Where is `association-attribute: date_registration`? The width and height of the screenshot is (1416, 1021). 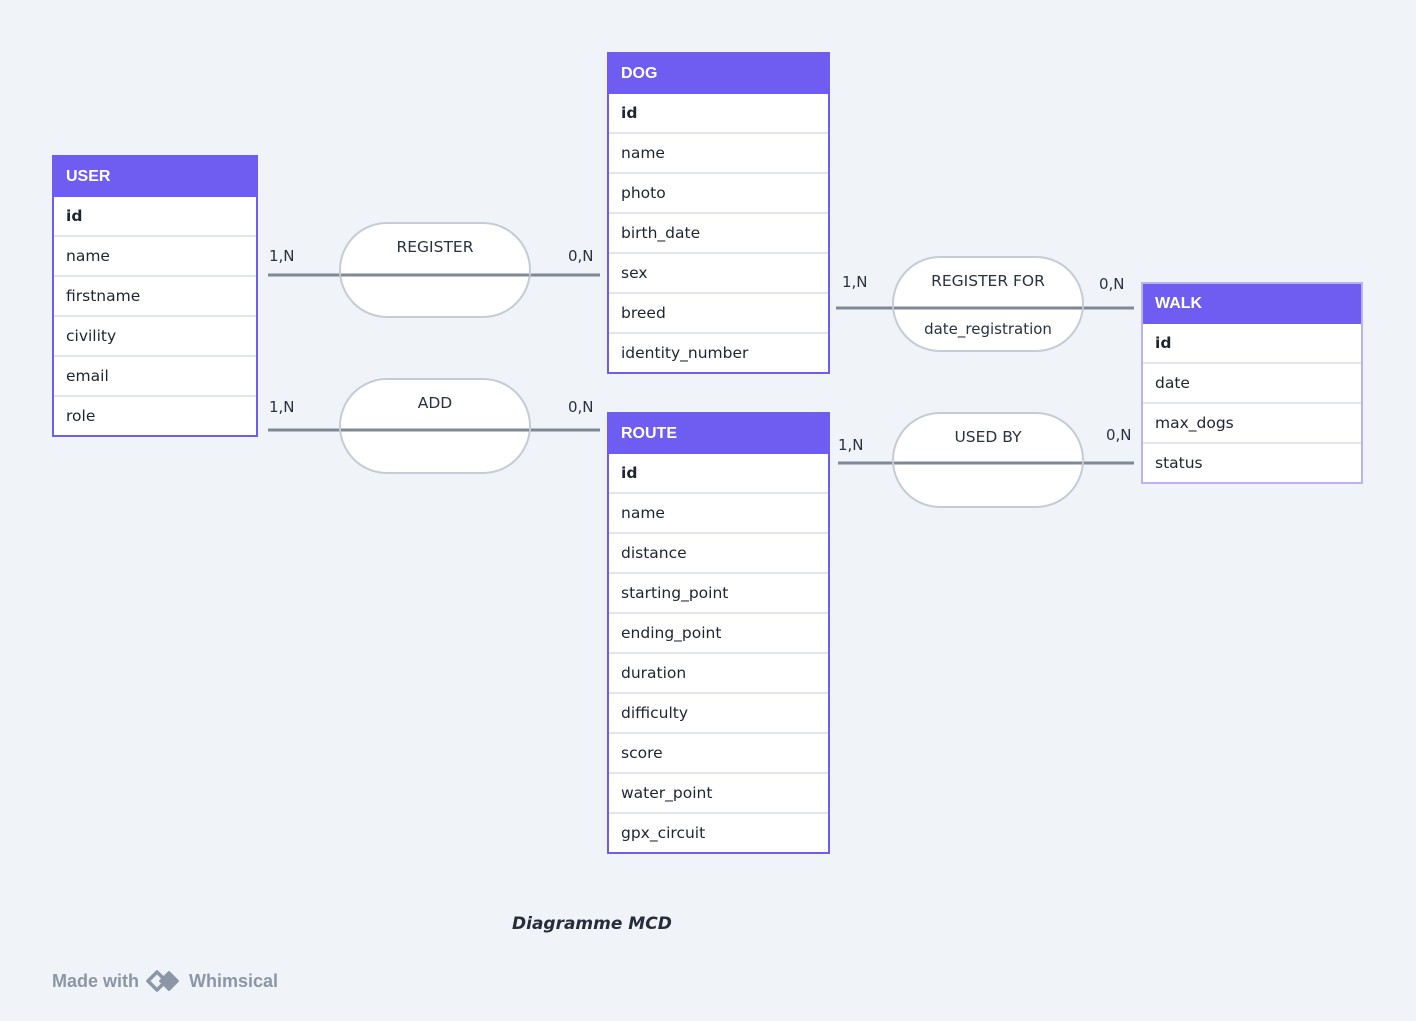
association-attribute: date_registration is located at coordinates (988, 329).